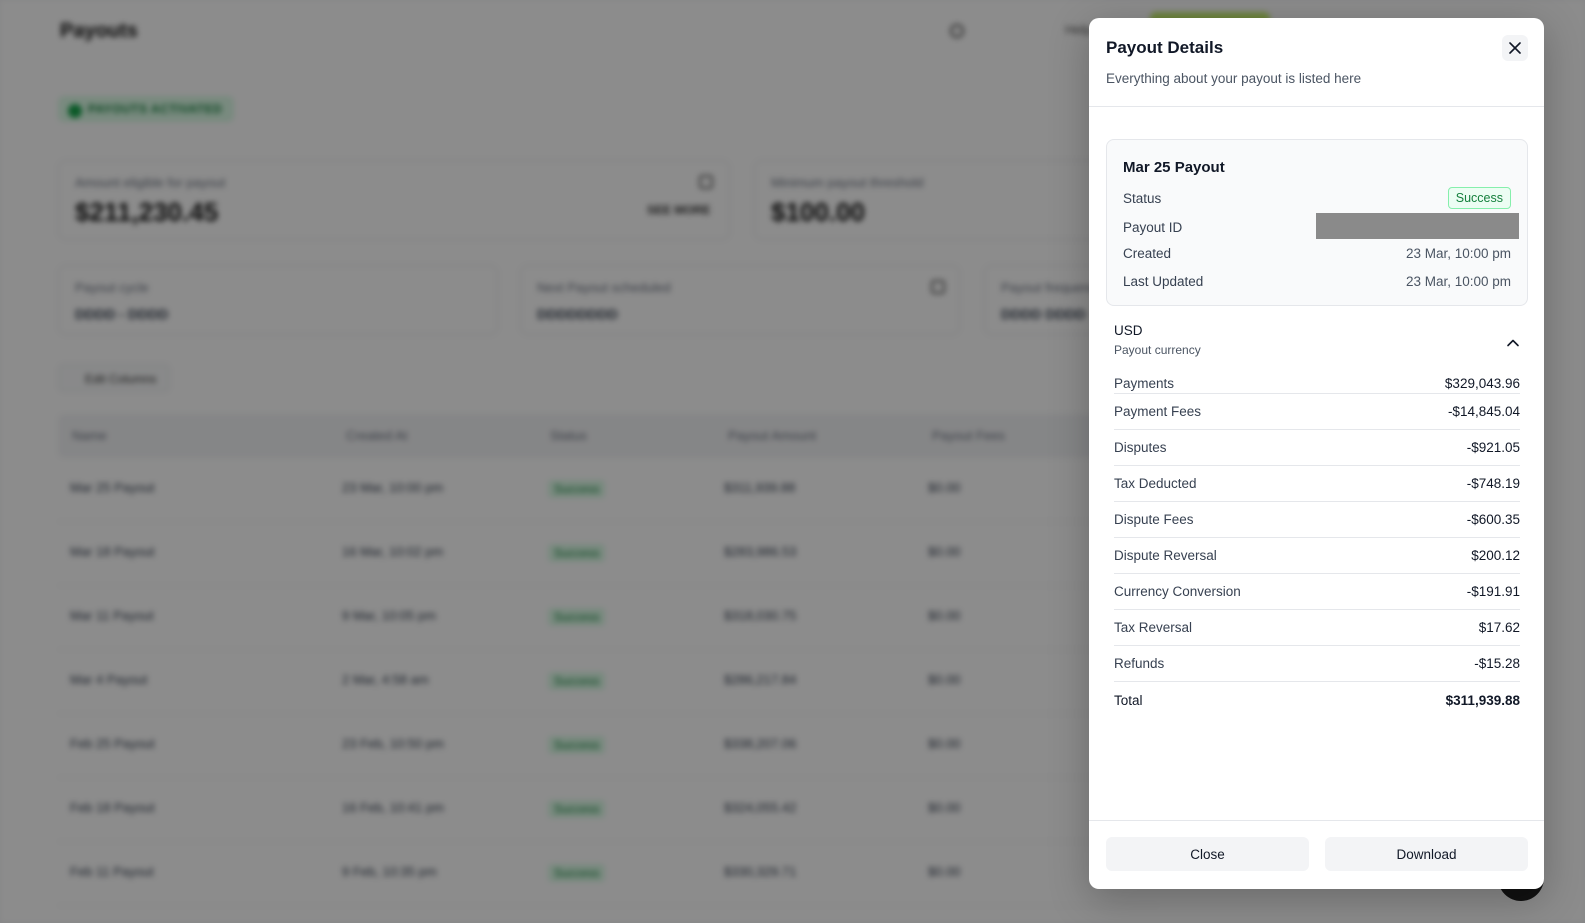  I want to click on breakdown-value: -$921.05, so click(1493, 447).